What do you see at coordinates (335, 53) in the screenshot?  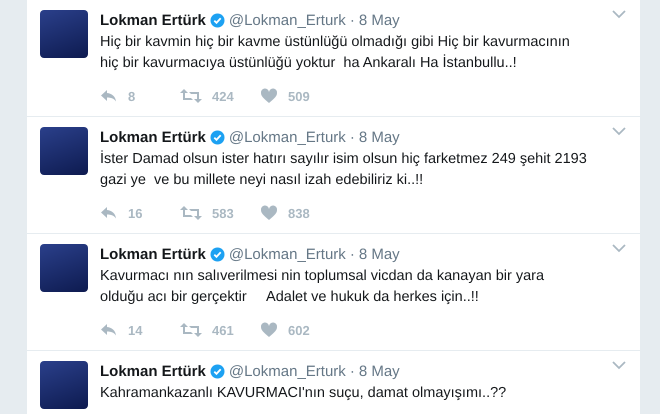 I see `tweet-text: Hiç bir kavmin hiç bir kavme üstünlüğü olmadığı gibi Hiç bir kavurmacının hiç bir kavurmacıya üstünlüğü yoktur ha Ankaralı Ha İstanbullu..!` at bounding box center [335, 53].